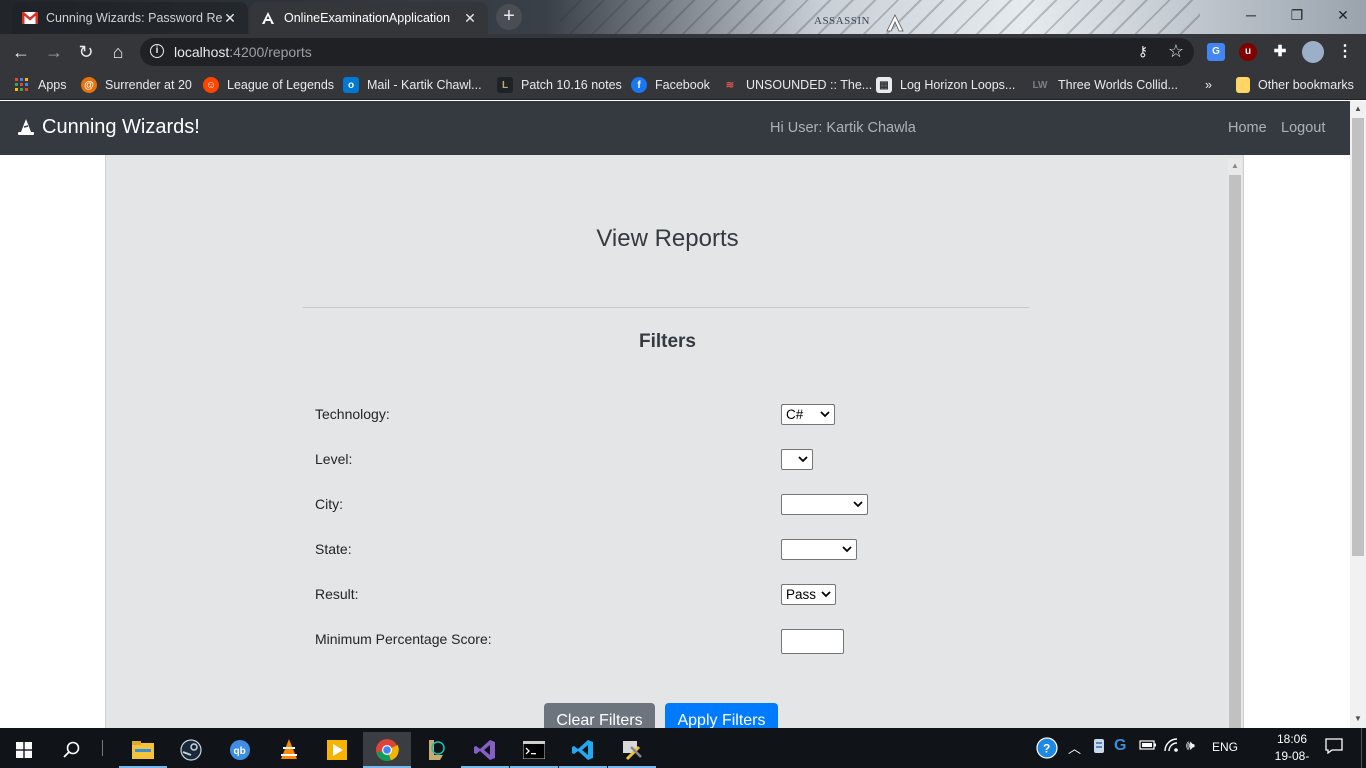 The width and height of the screenshot is (1366, 768). What do you see at coordinates (842, 21) in the screenshot?
I see `svg-text: ASSASSINS` at bounding box center [842, 21].